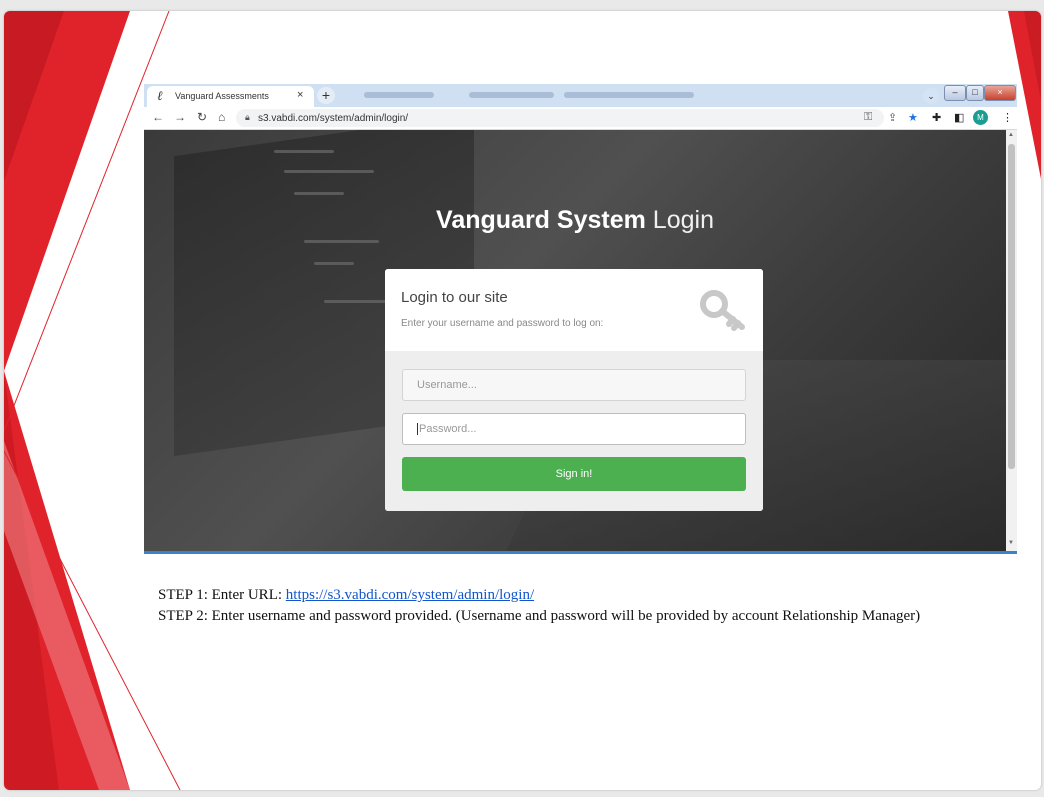 Image resolution: width=1044 pixels, height=797 pixels. Describe the element at coordinates (931, 96) in the screenshot. I see `tab-search-icon: ⌄` at that location.